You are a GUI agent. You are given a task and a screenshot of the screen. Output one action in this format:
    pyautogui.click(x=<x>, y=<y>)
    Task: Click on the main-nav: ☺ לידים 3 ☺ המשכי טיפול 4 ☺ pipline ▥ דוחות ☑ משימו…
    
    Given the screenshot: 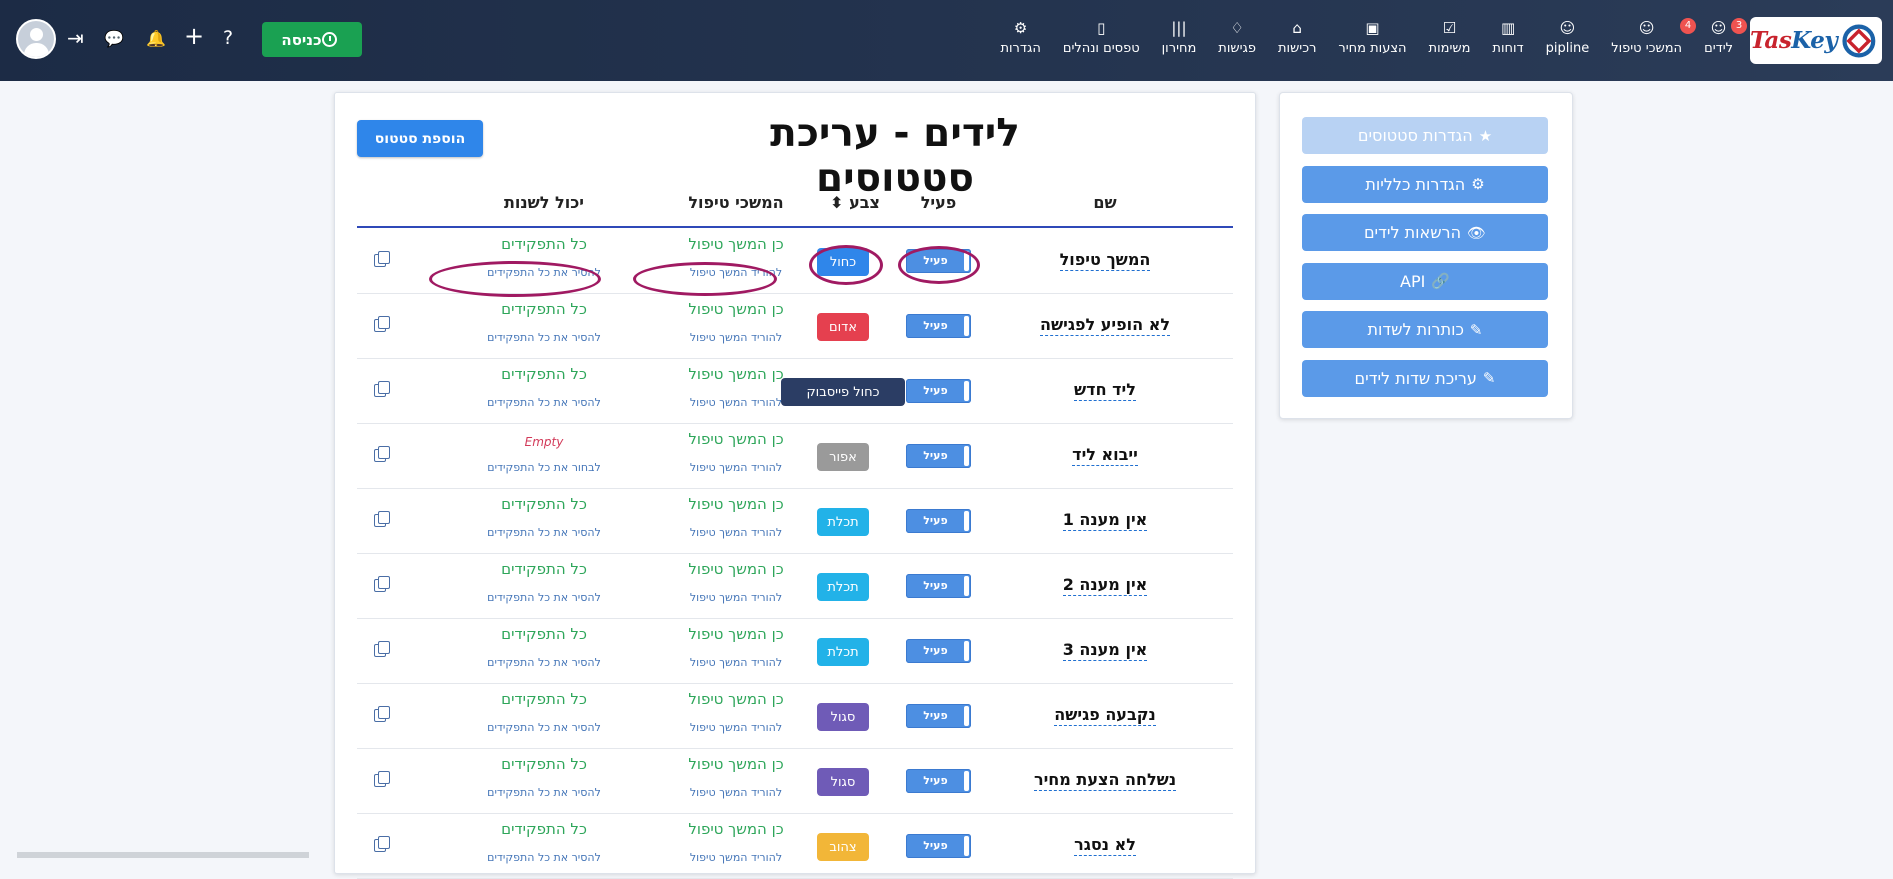 What is the action you would take?
    pyautogui.click(x=1362, y=37)
    